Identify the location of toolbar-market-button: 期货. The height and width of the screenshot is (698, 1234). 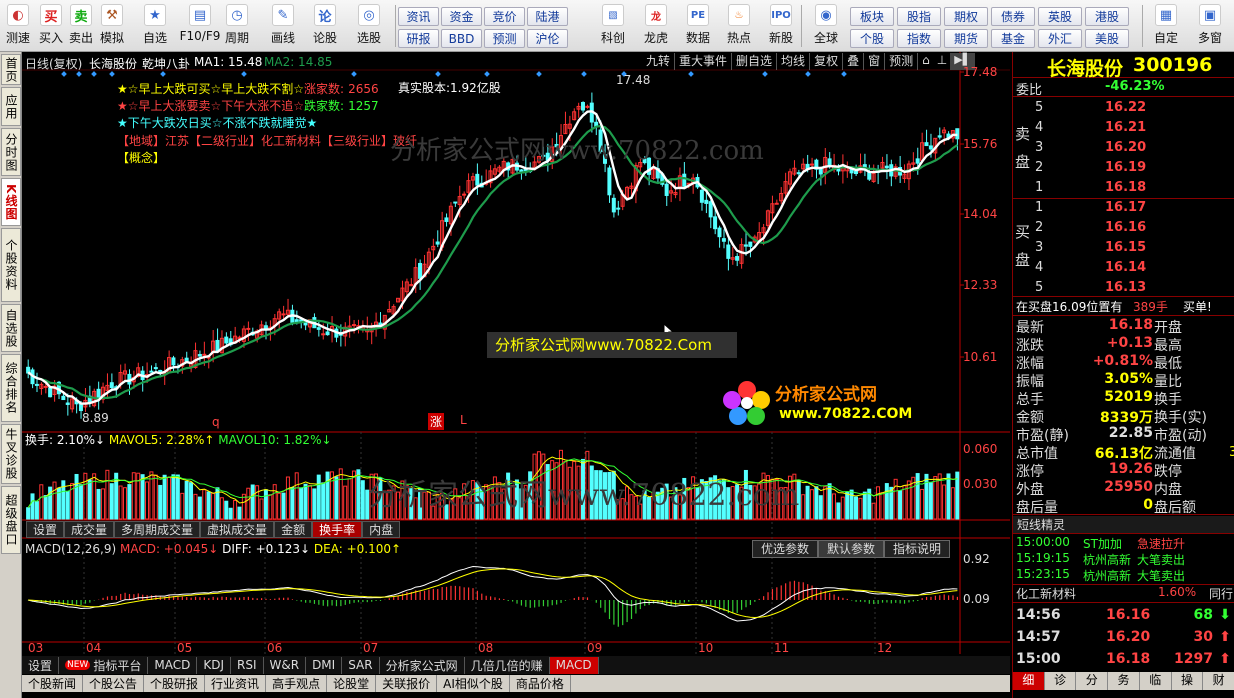
(966, 38).